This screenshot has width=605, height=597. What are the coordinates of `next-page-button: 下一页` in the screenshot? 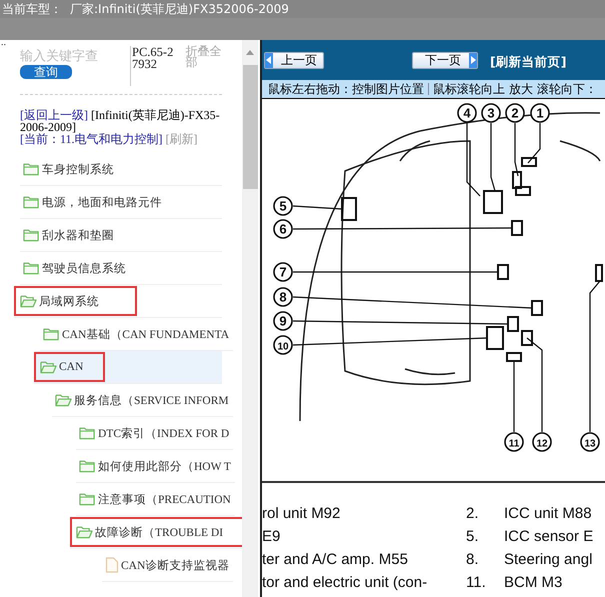 It's located at (445, 60).